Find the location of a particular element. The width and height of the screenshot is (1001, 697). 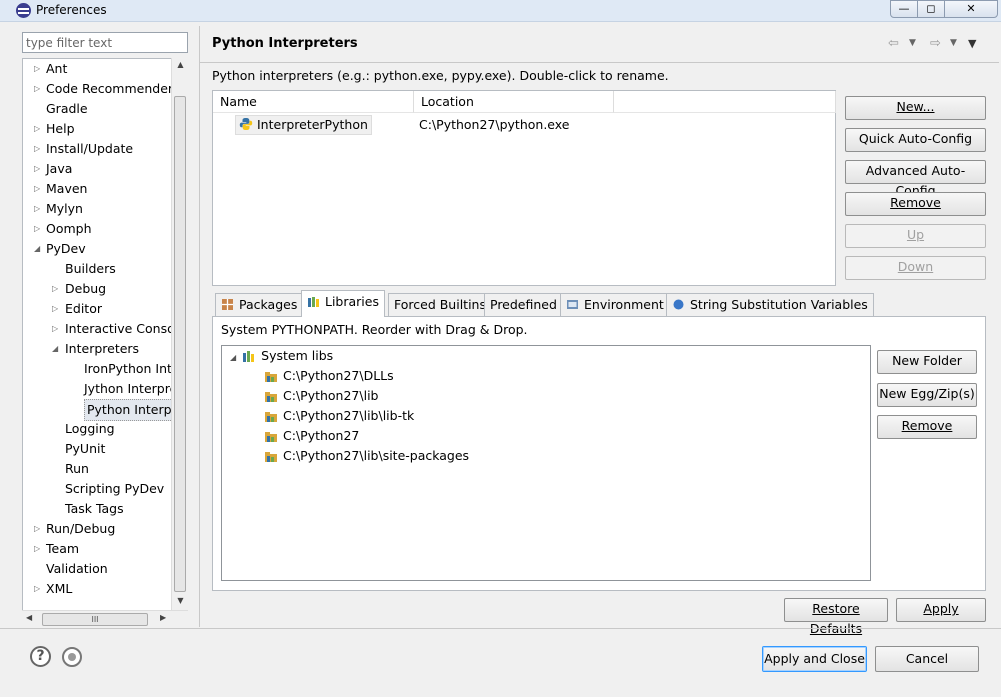

maximize-button: ◻ is located at coordinates (931, 9).